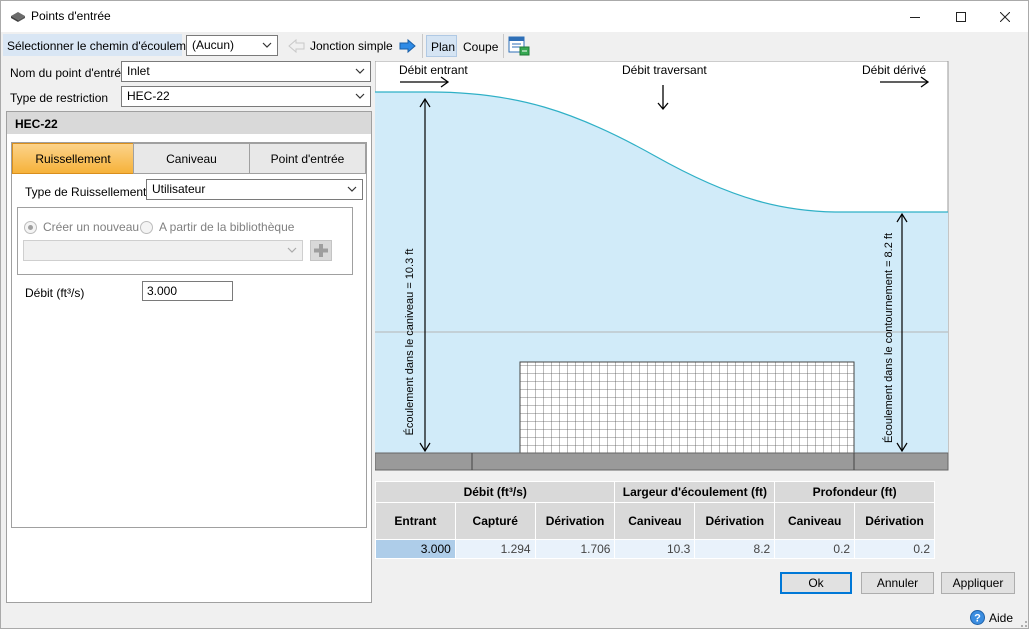  What do you see at coordinates (146, 227) in the screenshot?
I see `radio-from-library-dot` at bounding box center [146, 227].